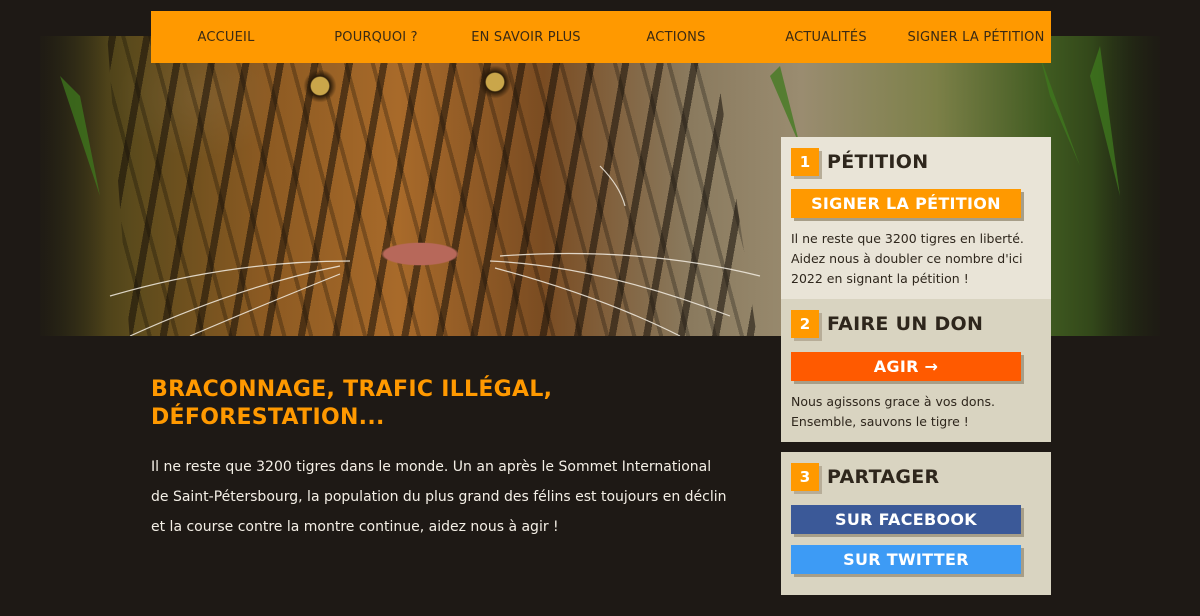 The width and height of the screenshot is (1200, 616). I want to click on nav-pourquoi: POURQUOI ?, so click(376, 37).